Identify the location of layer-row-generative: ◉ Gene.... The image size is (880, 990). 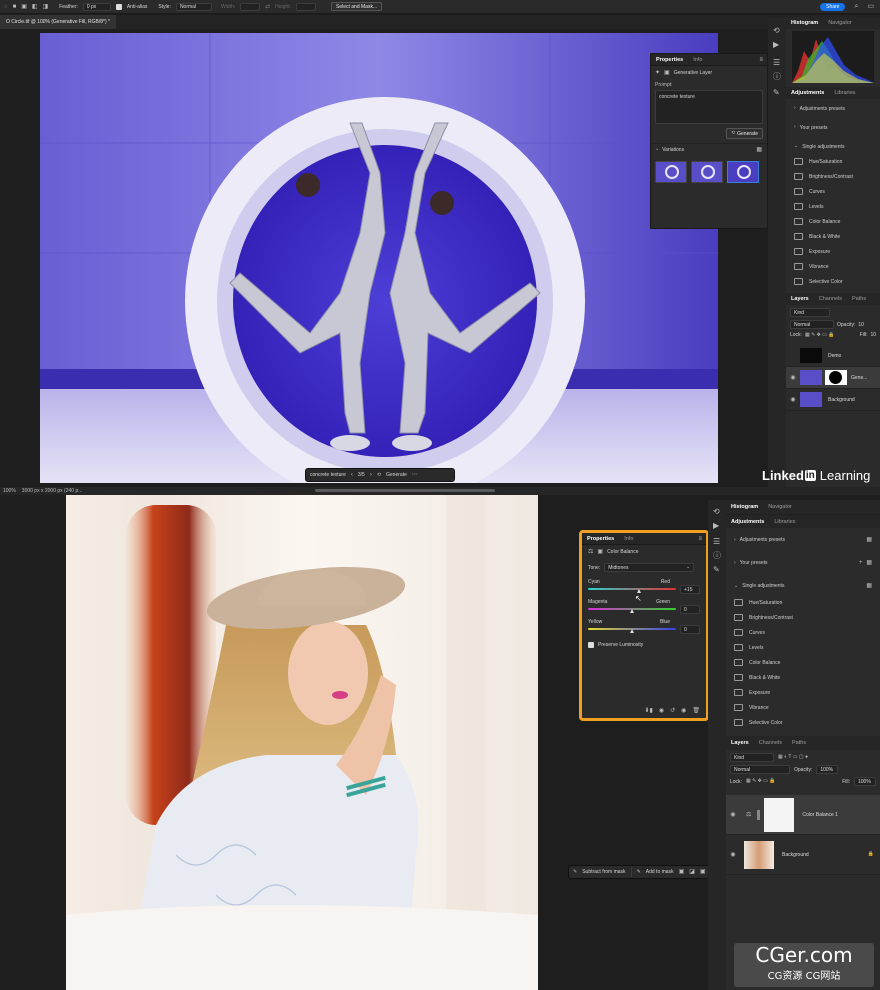
(833, 378).